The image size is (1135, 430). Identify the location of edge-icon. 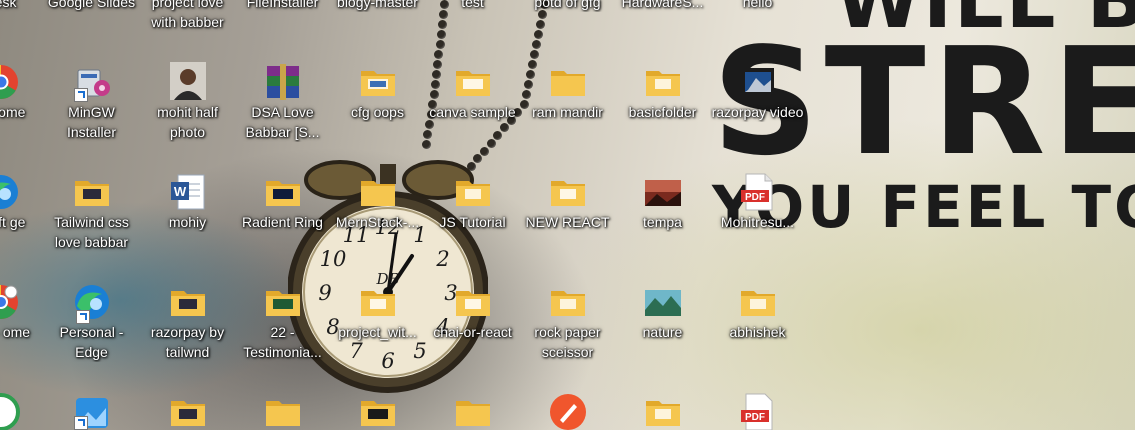
(9, 192).